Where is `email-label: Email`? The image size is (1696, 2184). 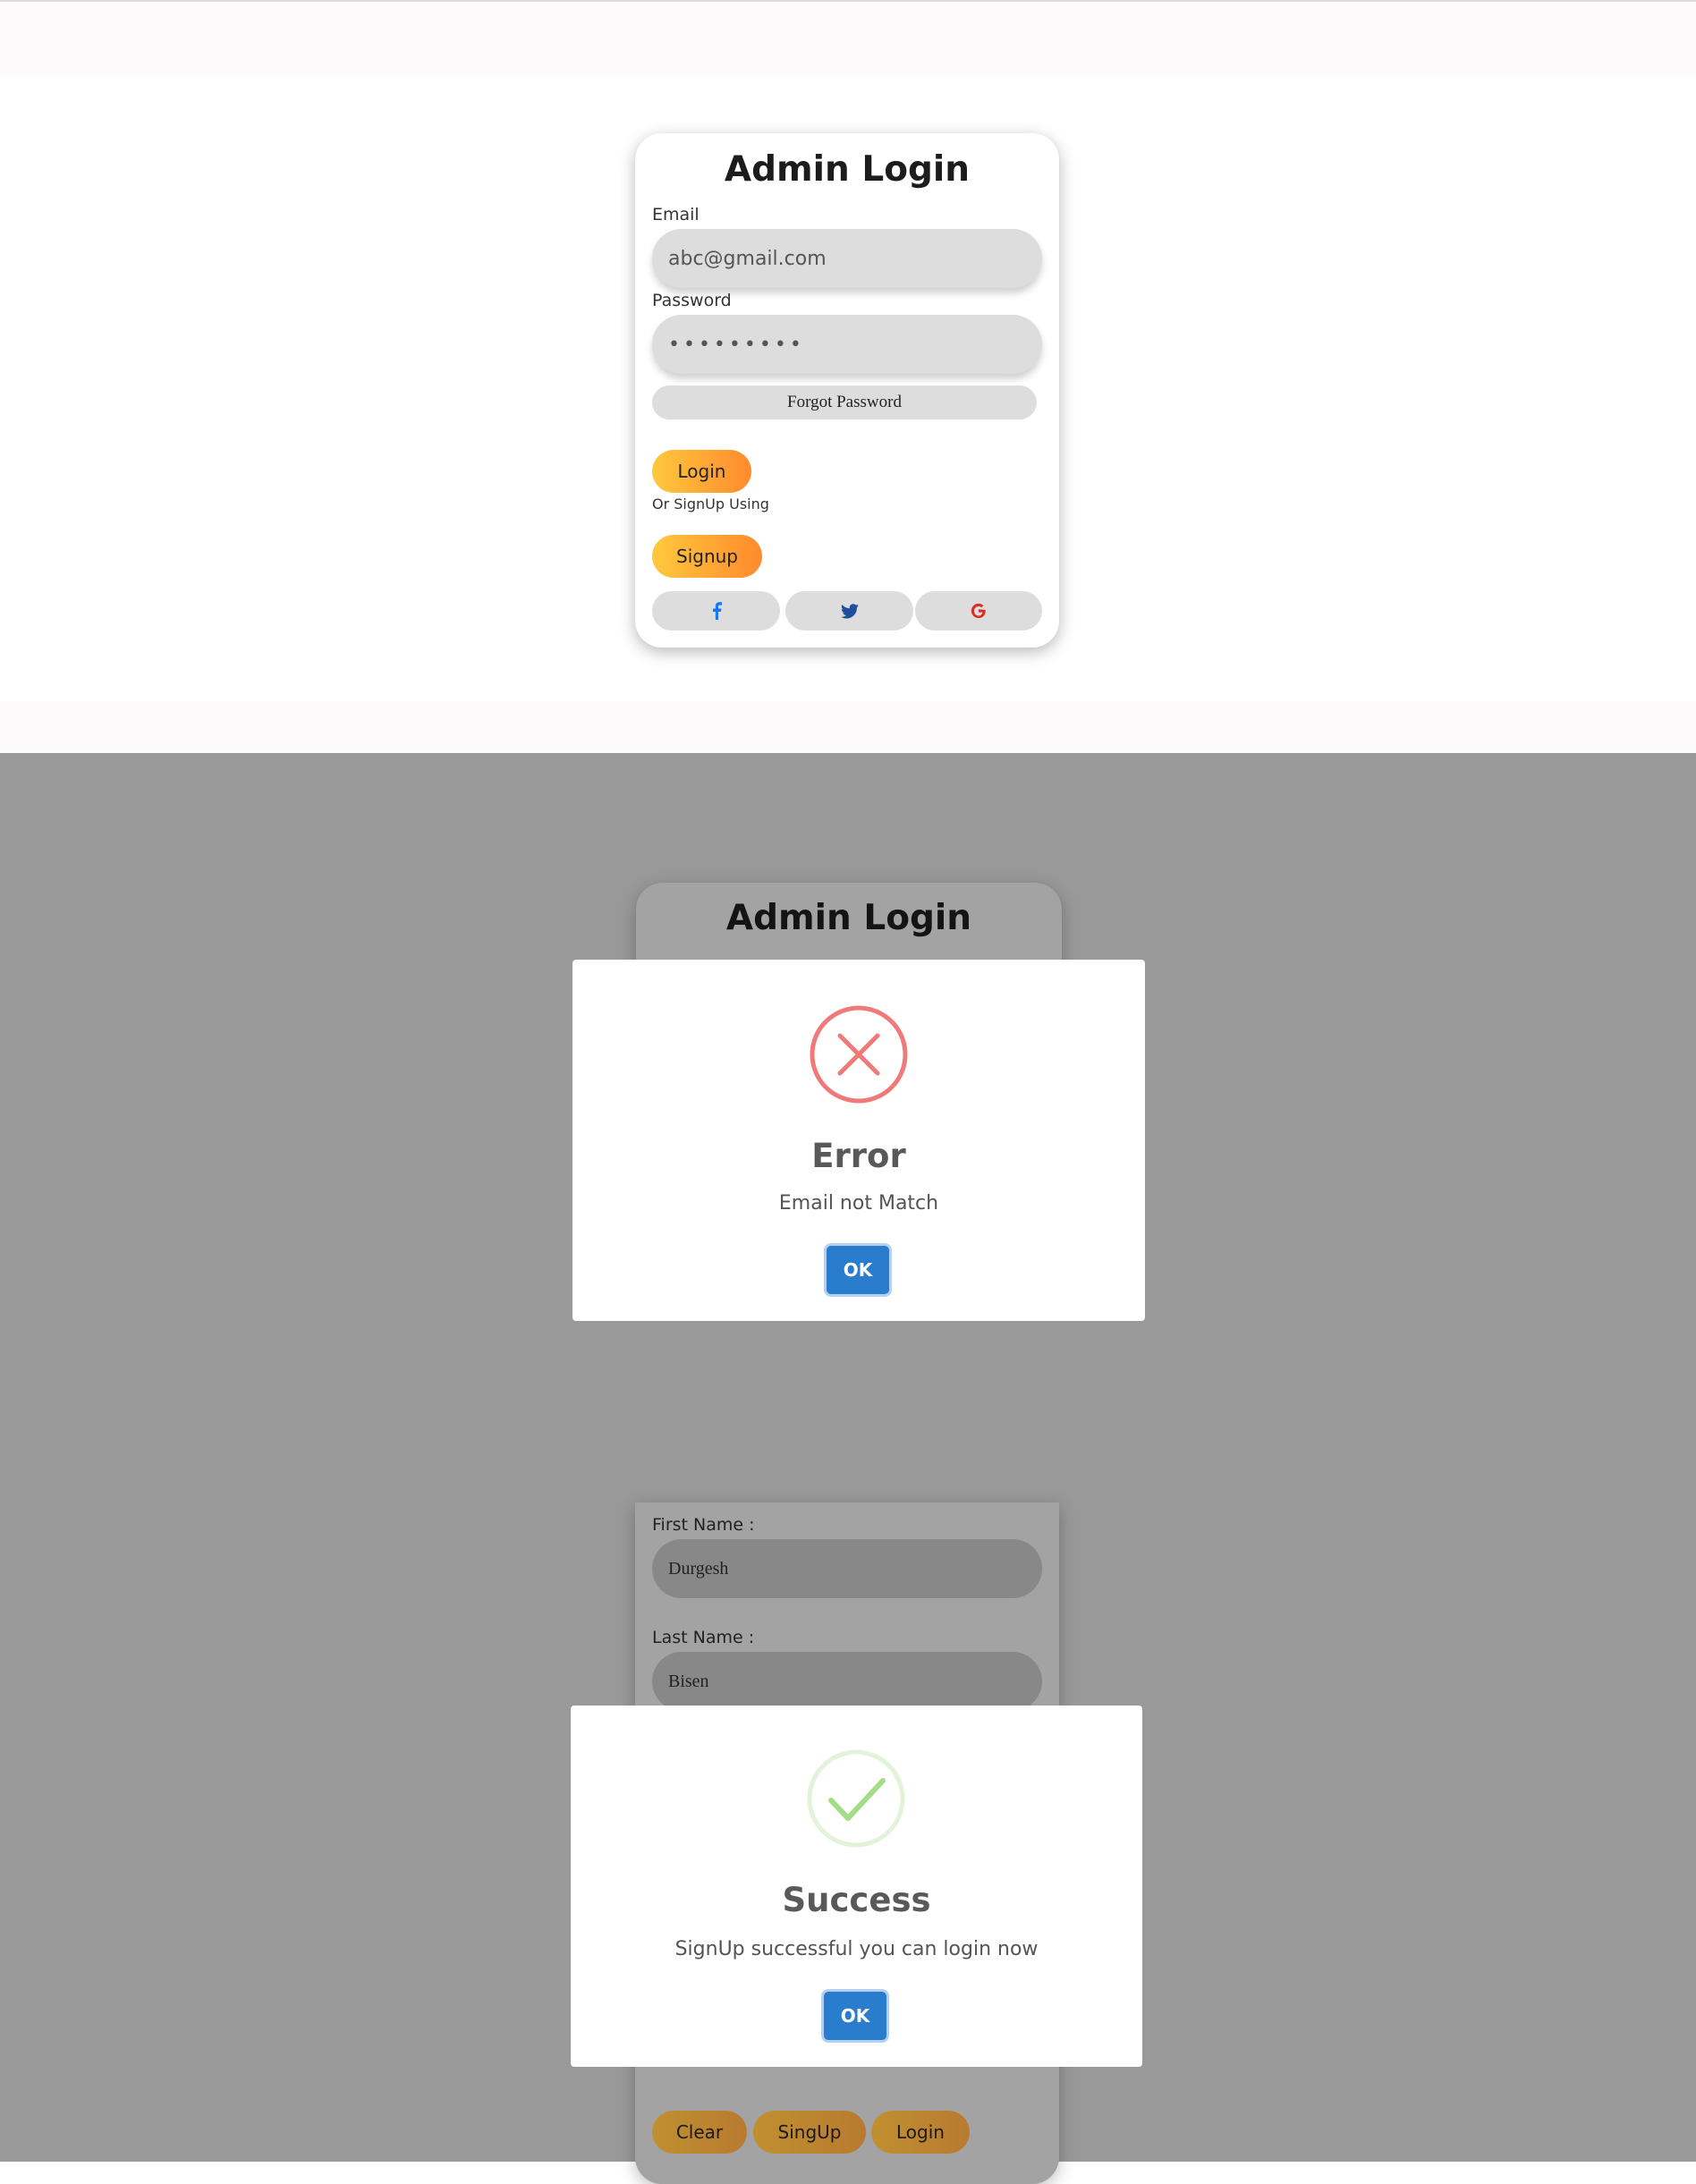 email-label: Email is located at coordinates (676, 214).